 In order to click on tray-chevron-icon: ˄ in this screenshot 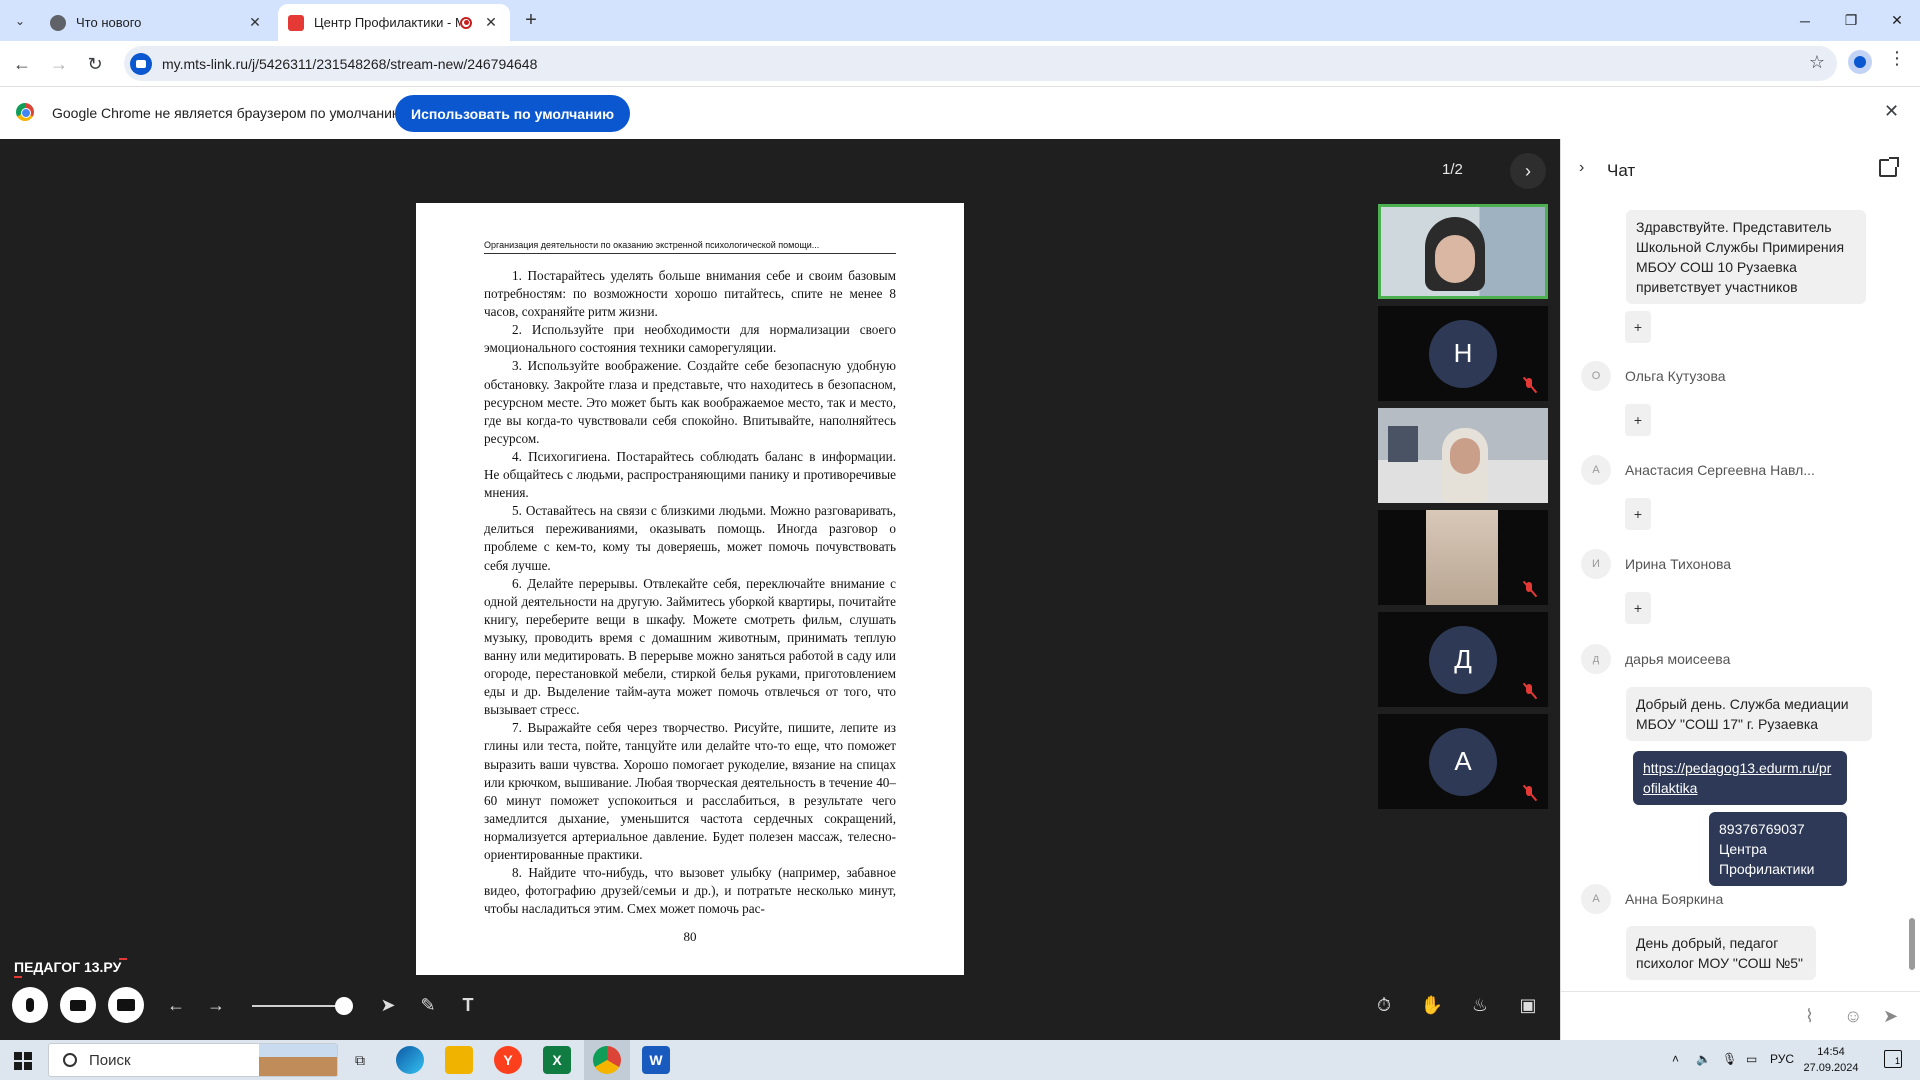, I will do `click(1675, 1059)`.